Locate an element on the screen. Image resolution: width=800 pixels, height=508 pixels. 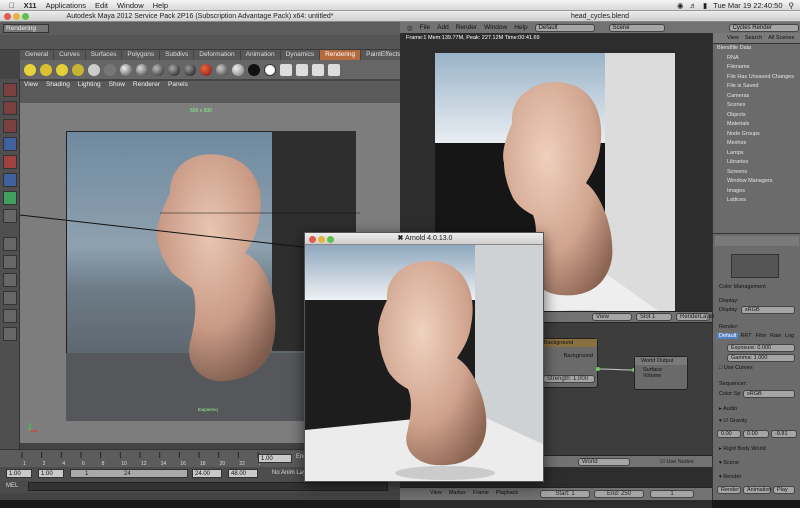
mel-input is located at coordinates (208, 486).